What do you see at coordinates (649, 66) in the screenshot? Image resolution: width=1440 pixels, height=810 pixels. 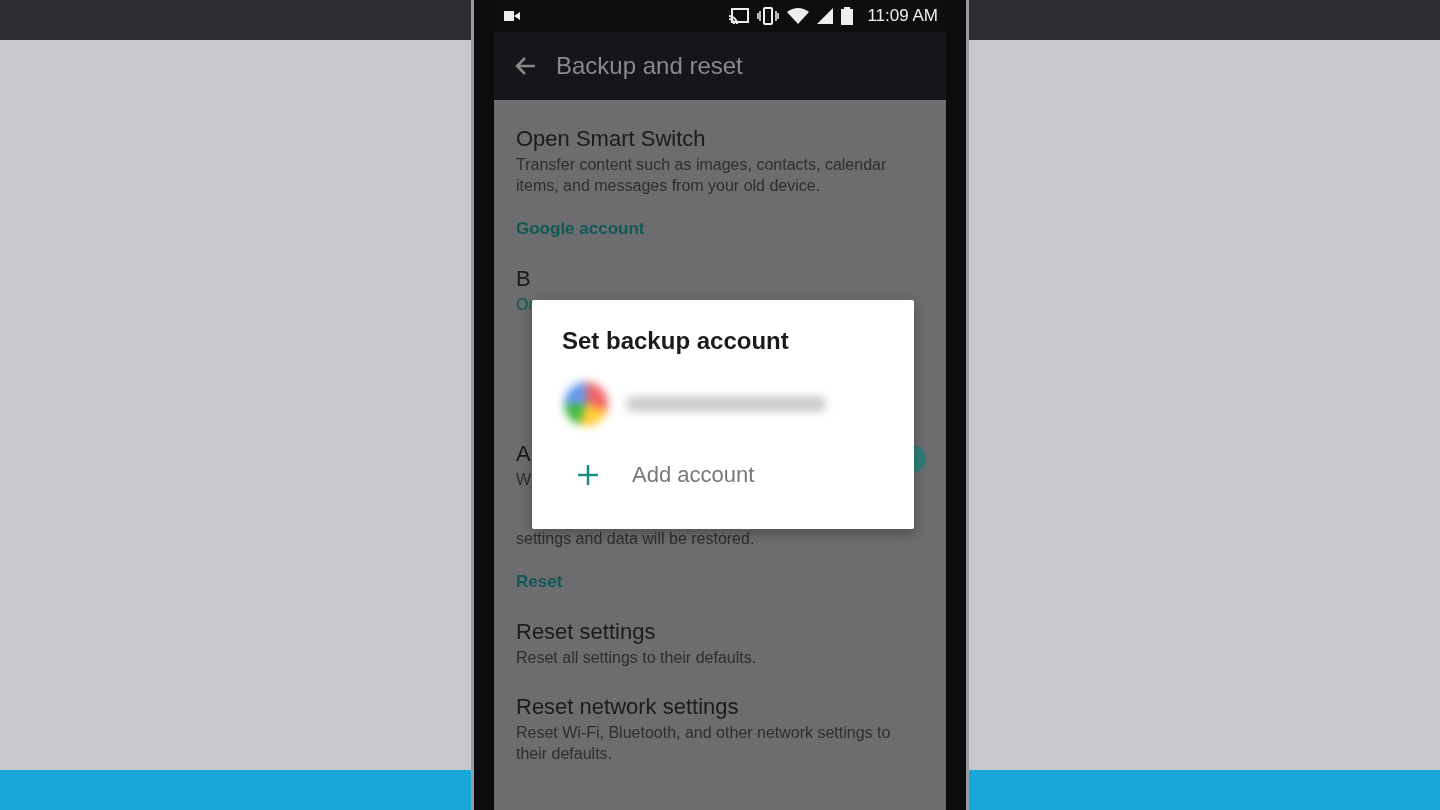 I see `screen-title: Backup and reset` at bounding box center [649, 66].